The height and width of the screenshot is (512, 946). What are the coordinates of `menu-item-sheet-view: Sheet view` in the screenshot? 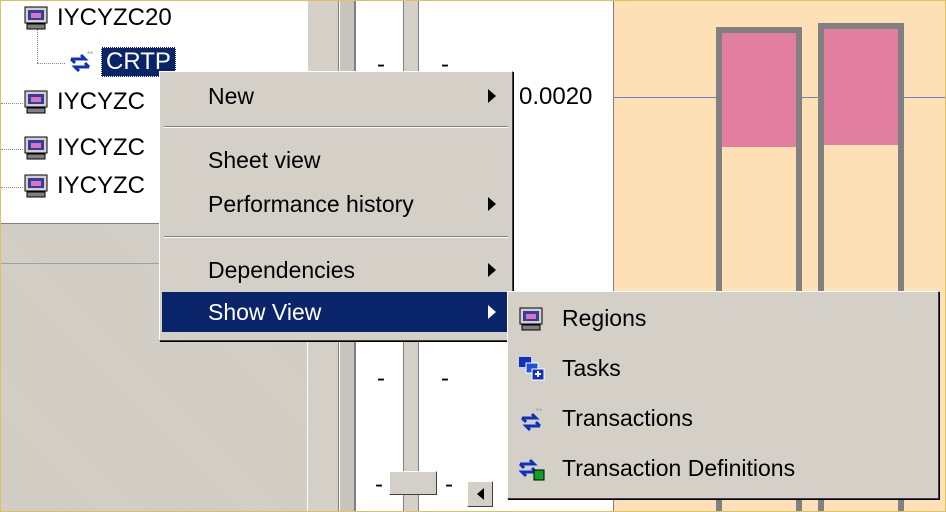 It's located at (336, 160).